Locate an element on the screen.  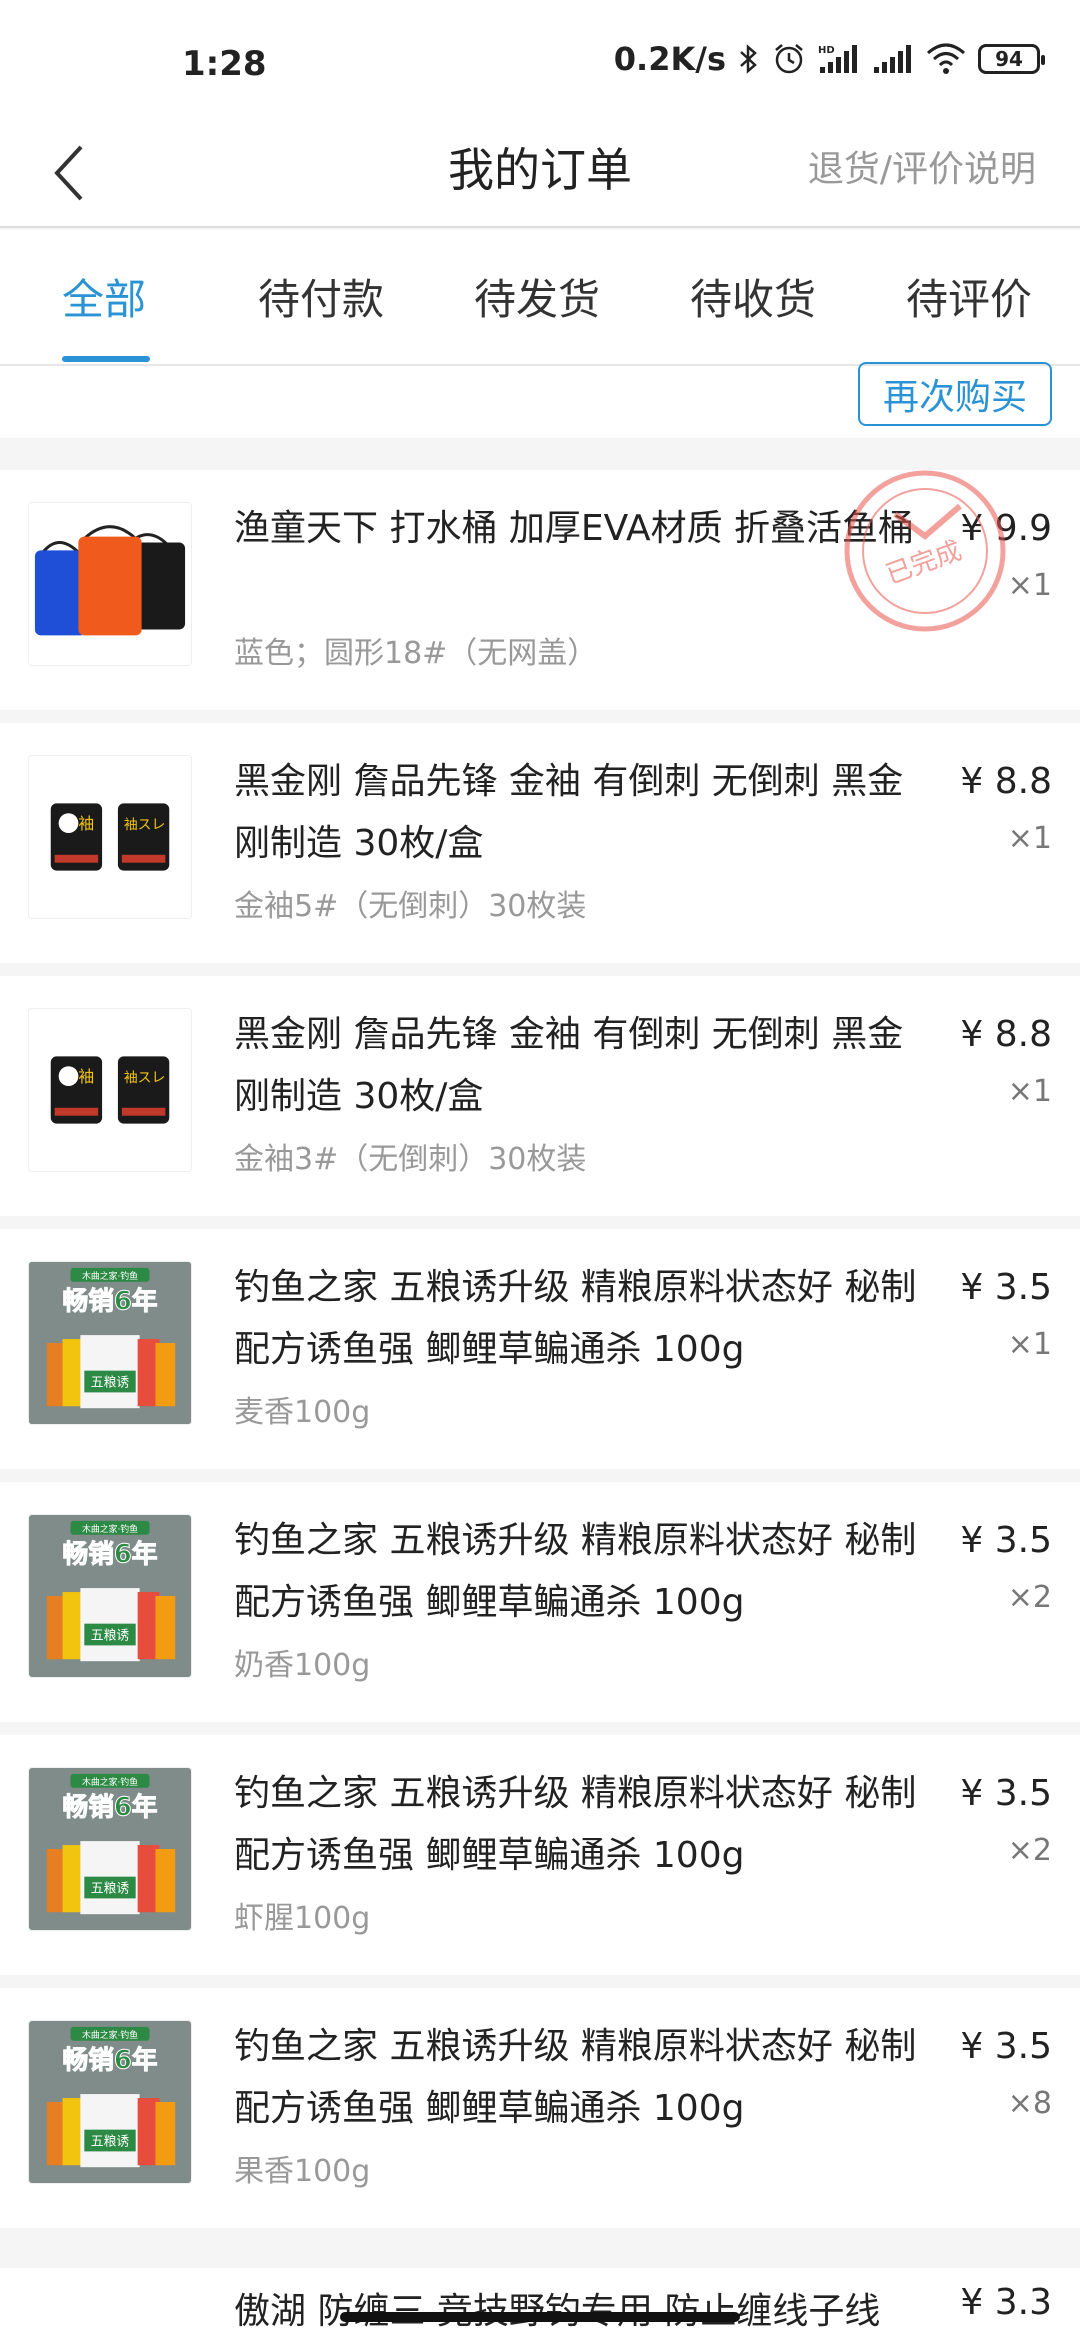
product-title: 渔童天下 打水桶 加厚EVA材质 折叠活鱼桶 is located at coordinates (574, 528).